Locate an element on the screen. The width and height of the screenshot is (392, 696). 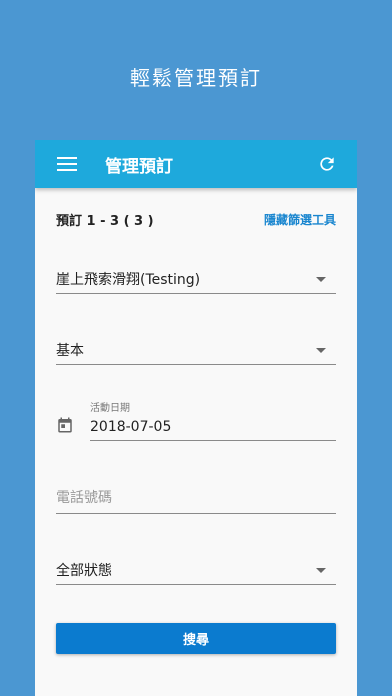
booking-count: 預訂 1 - 3 ( 3 ) is located at coordinates (105, 221).